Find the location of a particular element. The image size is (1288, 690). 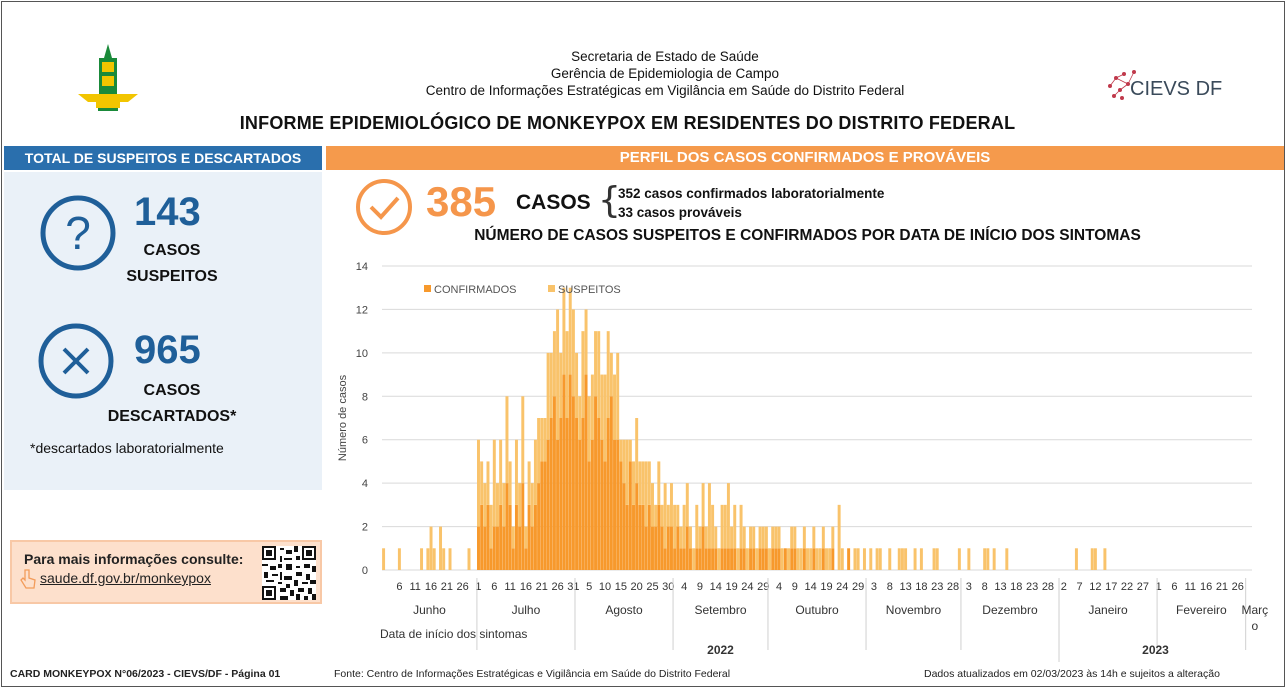

month-label: Julho is located at coordinates (526, 610).